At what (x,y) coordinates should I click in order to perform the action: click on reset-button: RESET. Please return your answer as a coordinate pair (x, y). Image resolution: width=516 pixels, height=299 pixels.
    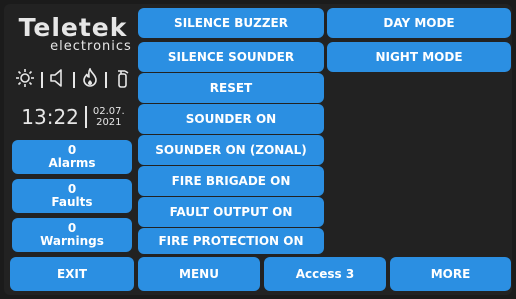
    Looking at the image, I should click on (231, 88).